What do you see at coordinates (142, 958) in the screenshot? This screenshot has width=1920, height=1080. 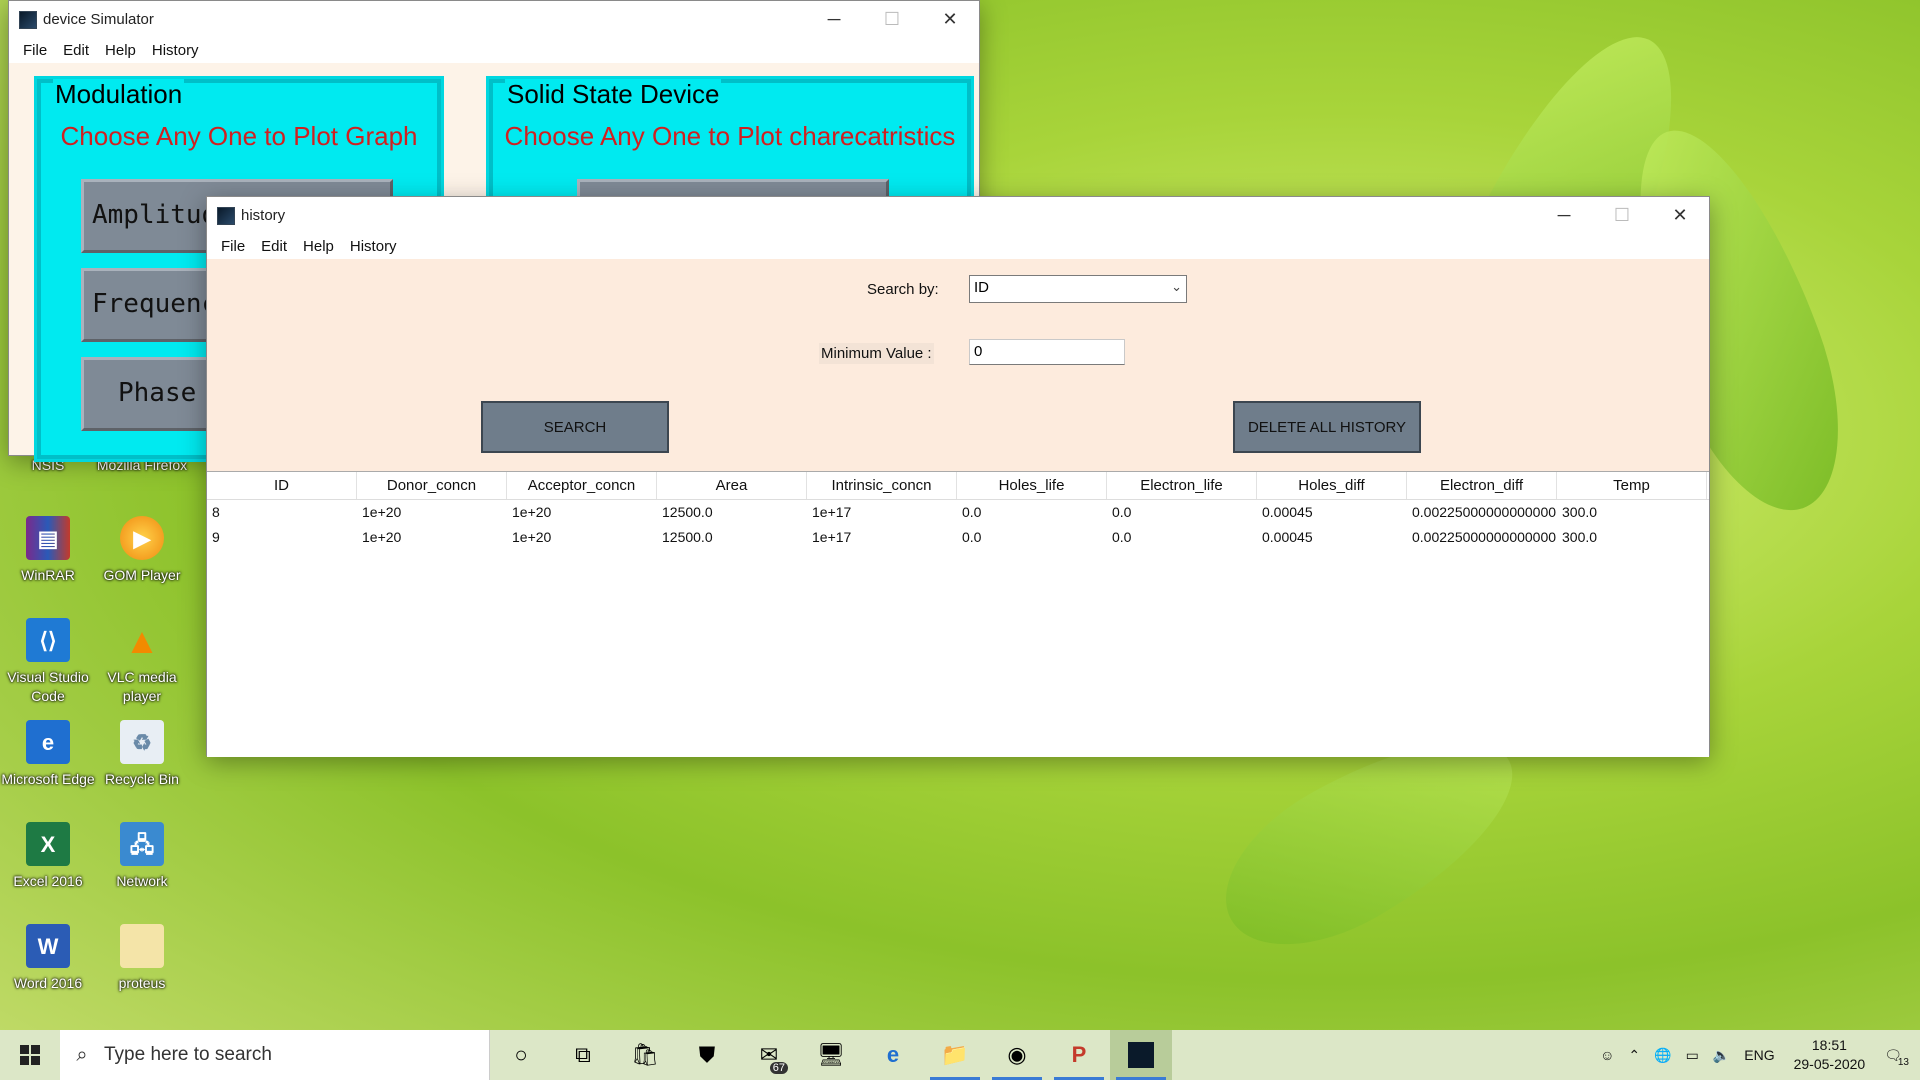 I see `desktop-icon-proteus: proteus` at bounding box center [142, 958].